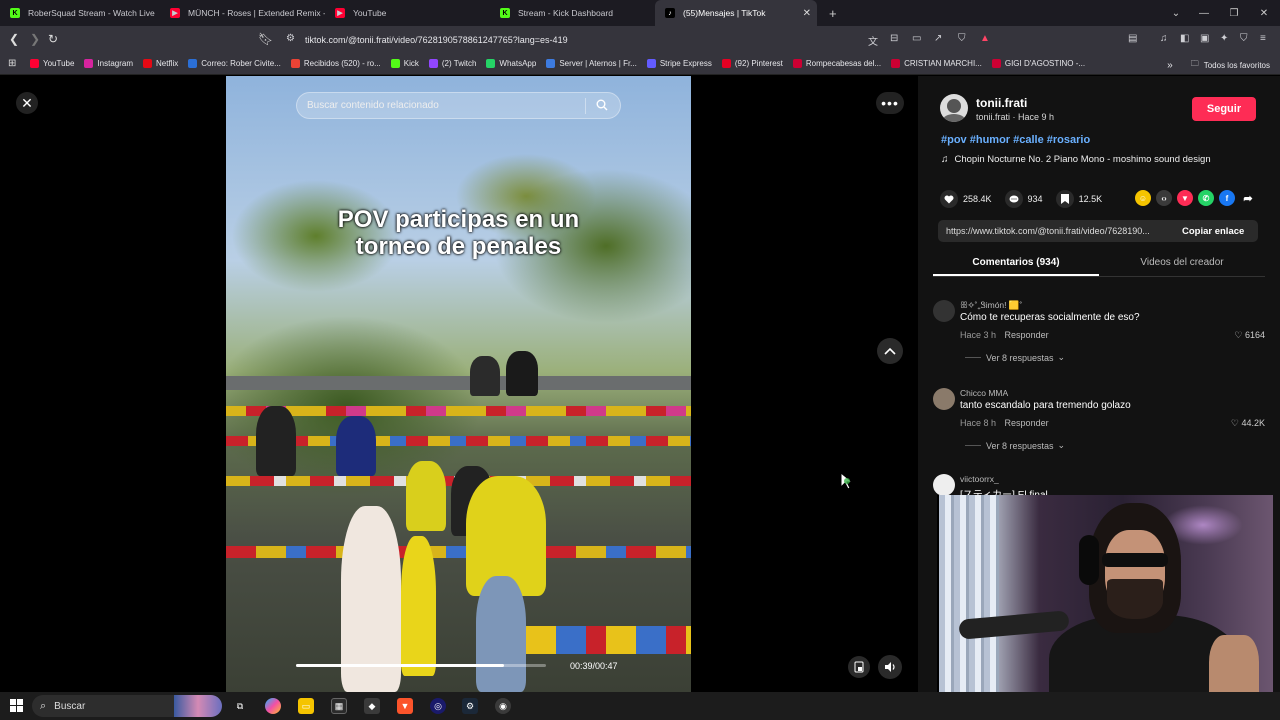 The image size is (1280, 720). I want to click on more-options-button: •••, so click(890, 103).